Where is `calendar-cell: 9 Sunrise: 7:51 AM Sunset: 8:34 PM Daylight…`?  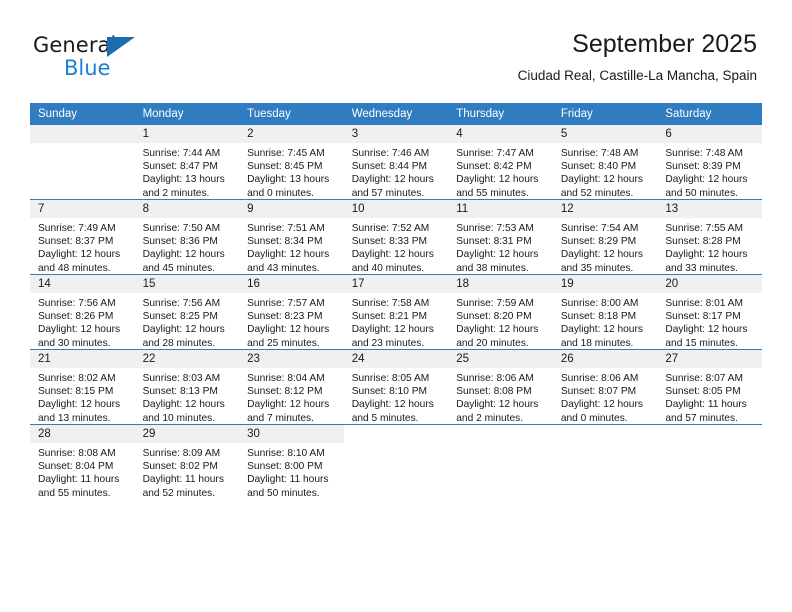 calendar-cell: 9 Sunrise: 7:51 AM Sunset: 8:34 PM Daylight… is located at coordinates (291, 237).